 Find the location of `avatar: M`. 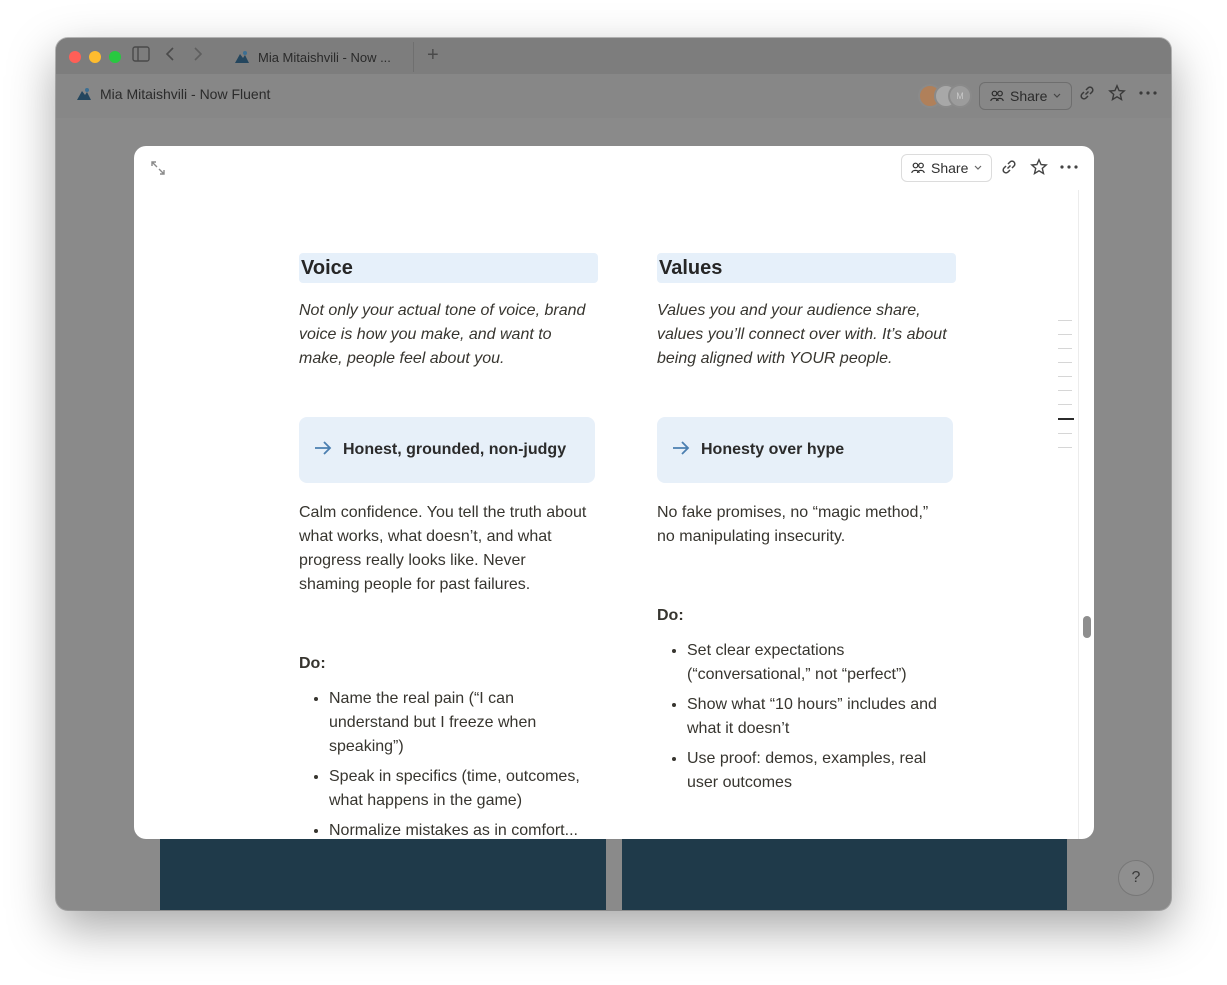

avatar: M is located at coordinates (960, 96).